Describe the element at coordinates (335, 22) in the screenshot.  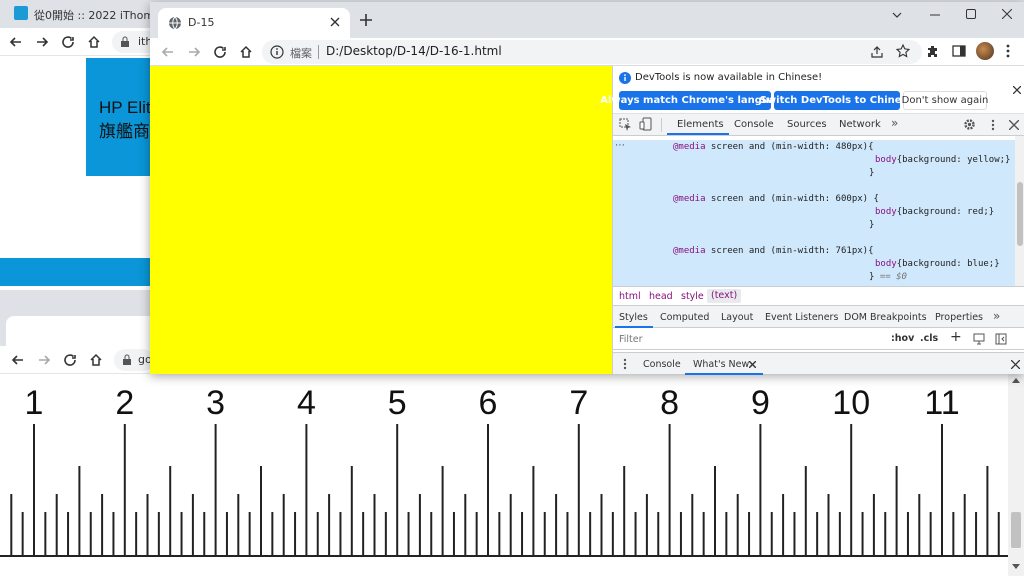
I see `tab-close-icon` at that location.